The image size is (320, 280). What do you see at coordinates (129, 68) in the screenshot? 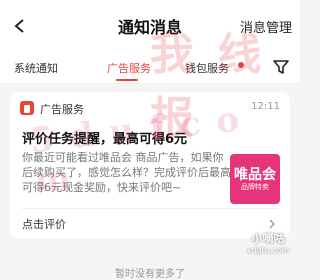
I see `tab-ad-service: 广告服务` at bounding box center [129, 68].